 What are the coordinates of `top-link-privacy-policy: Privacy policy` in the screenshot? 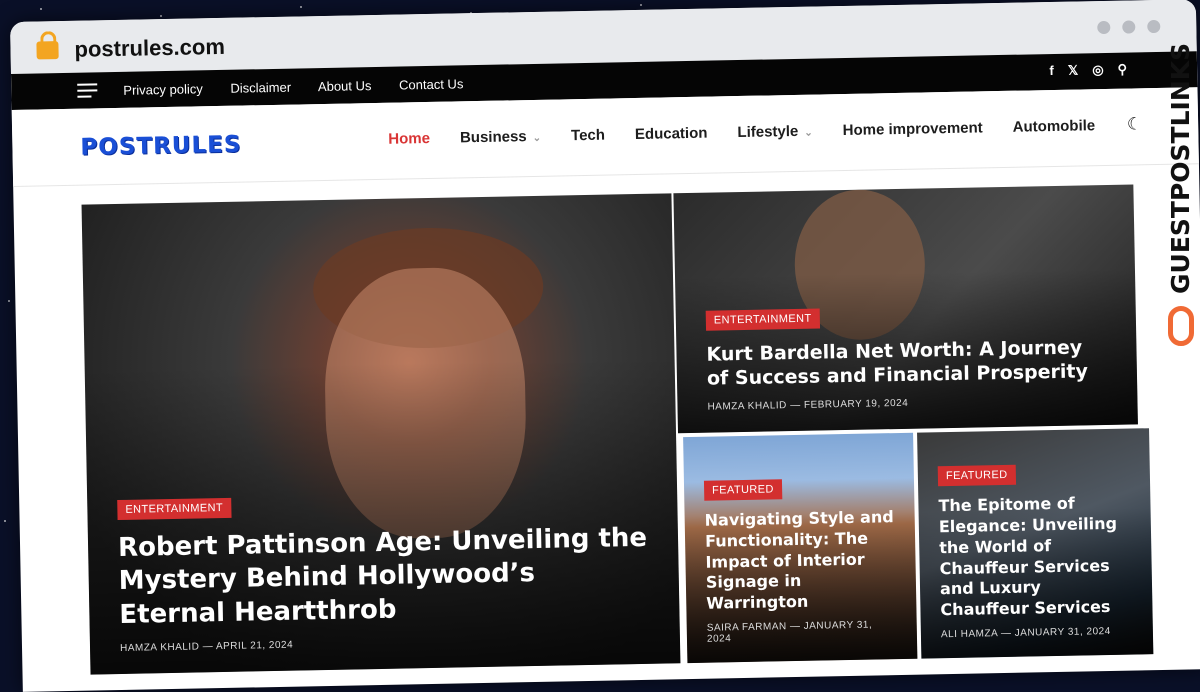 It's located at (163, 89).